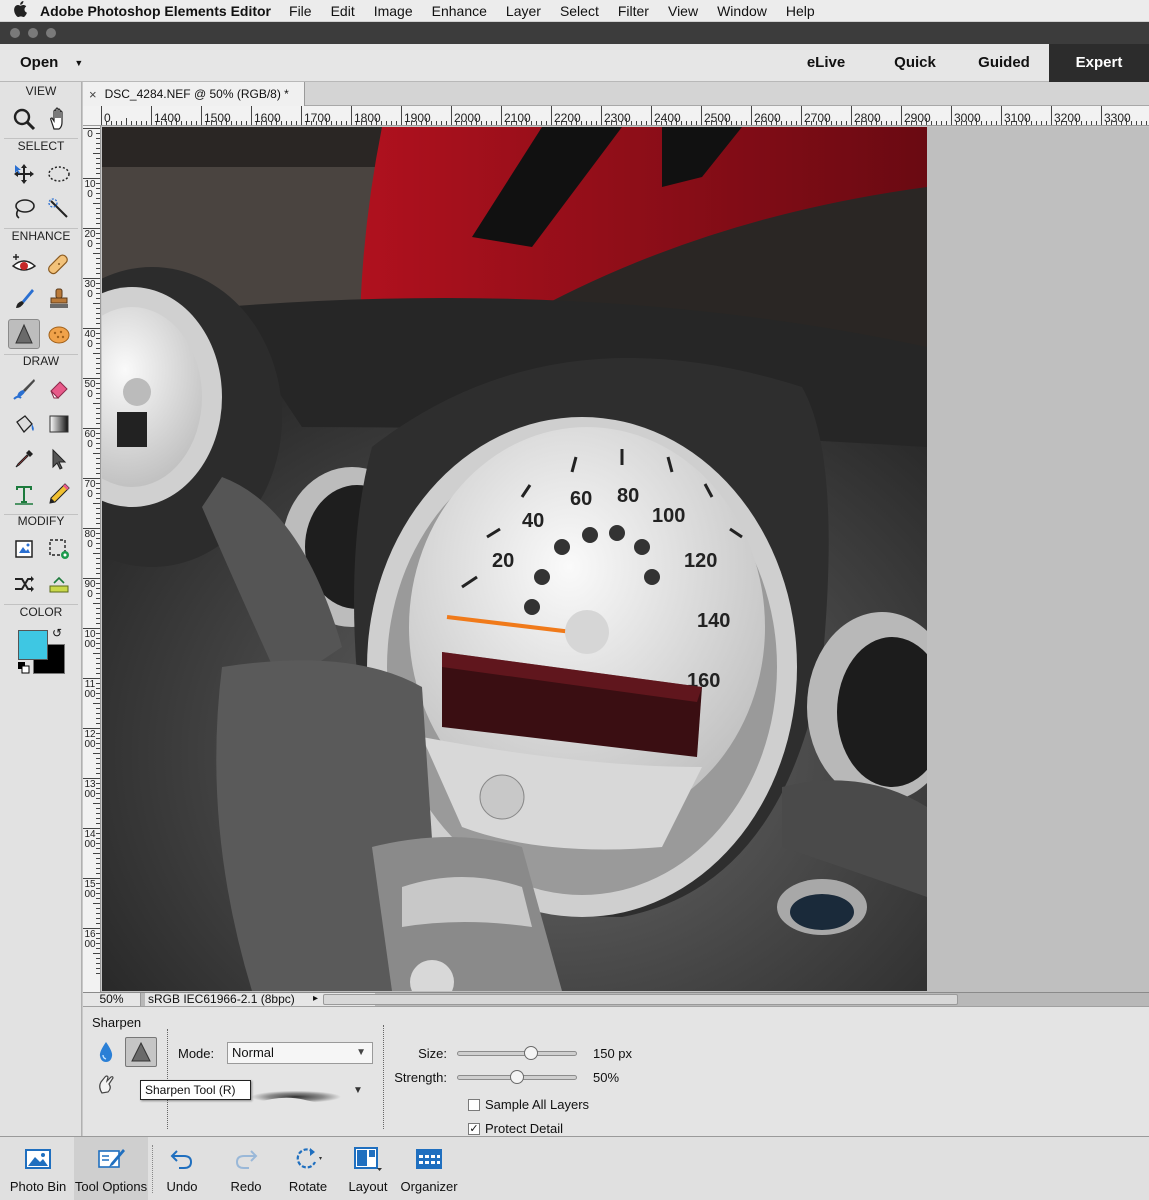  I want to click on clone-stamp-tool-icon, so click(59, 299).